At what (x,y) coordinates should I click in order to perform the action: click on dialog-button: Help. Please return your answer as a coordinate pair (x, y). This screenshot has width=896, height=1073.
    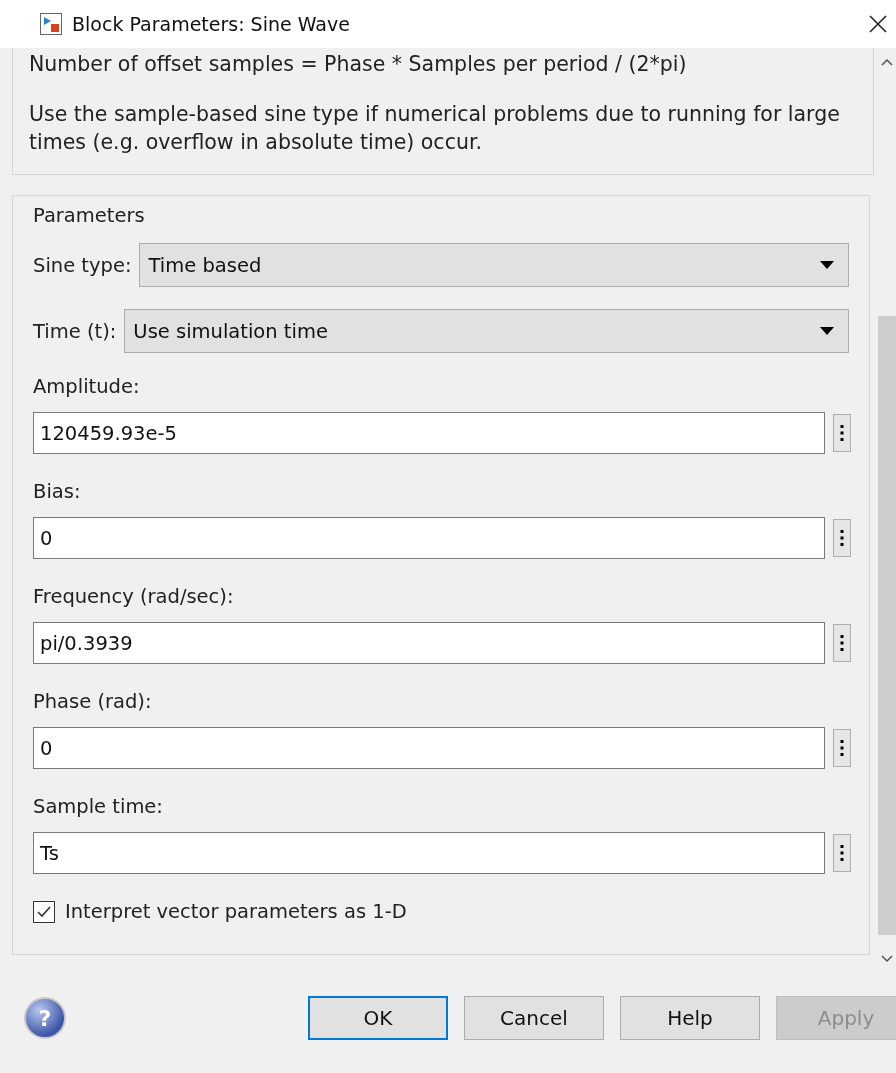
    Looking at the image, I should click on (690, 1018).